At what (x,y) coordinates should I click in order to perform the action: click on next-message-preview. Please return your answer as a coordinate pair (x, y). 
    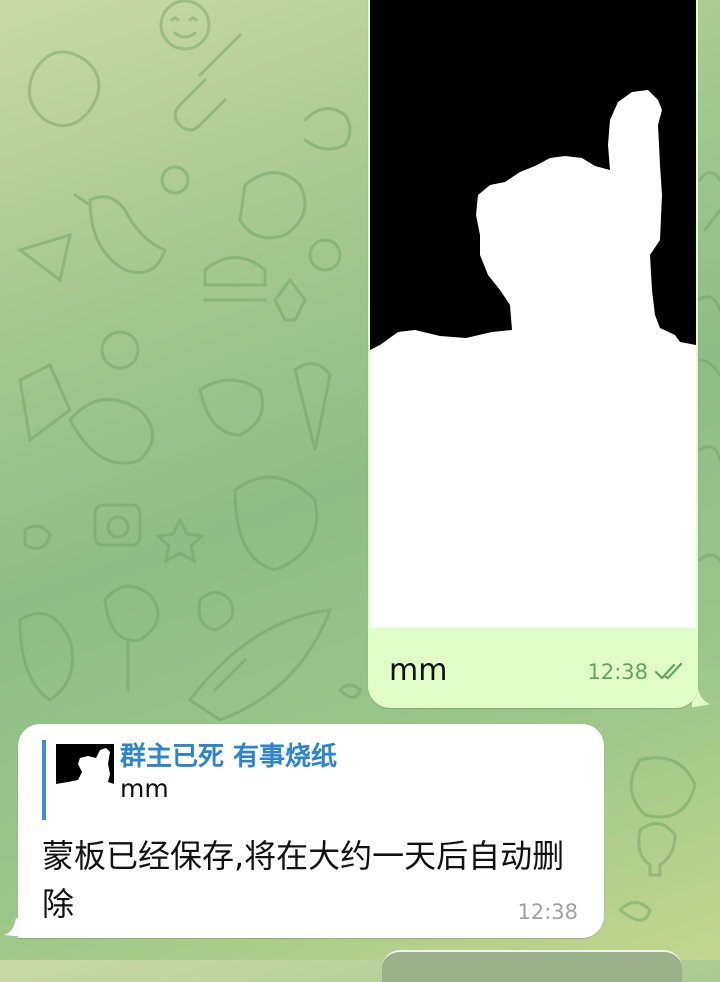
    Looking at the image, I should click on (532, 966).